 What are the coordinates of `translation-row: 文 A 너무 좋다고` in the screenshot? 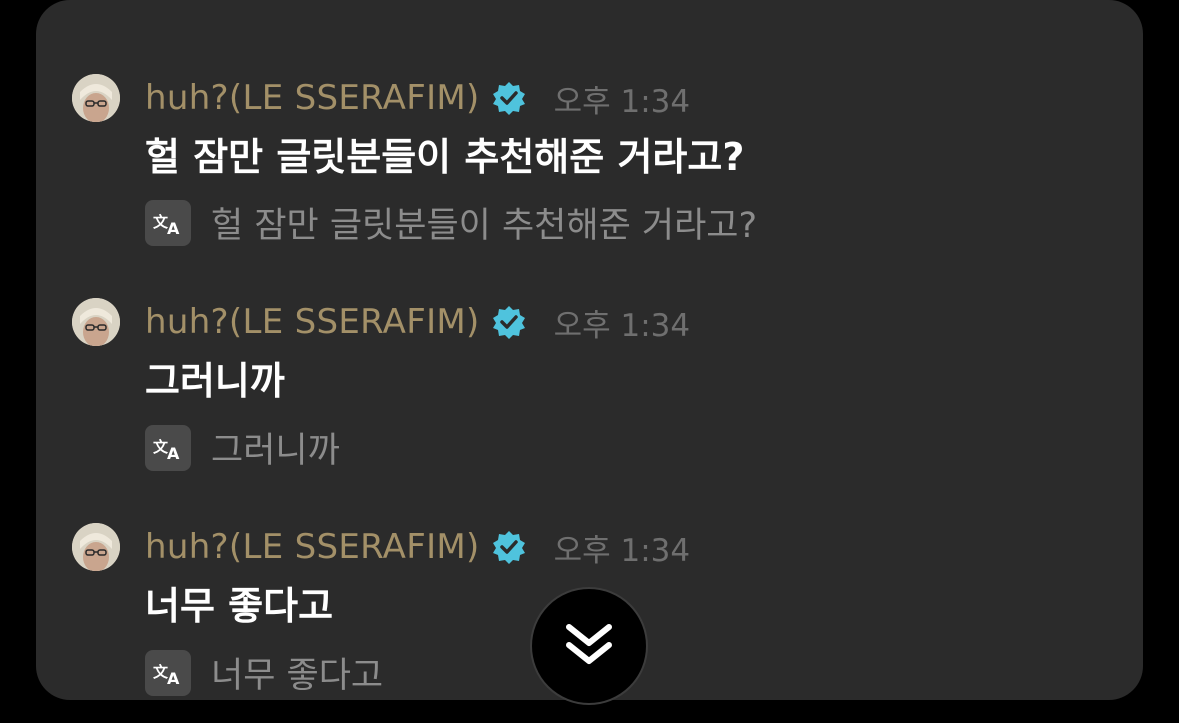 It's located at (264, 672).